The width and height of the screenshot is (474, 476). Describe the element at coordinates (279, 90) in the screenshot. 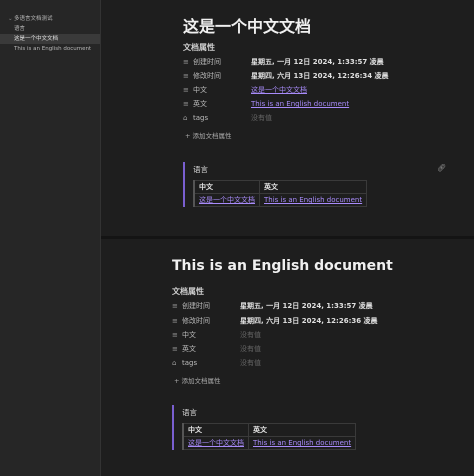

I see `property-link-value: 这是一个中文文档` at that location.